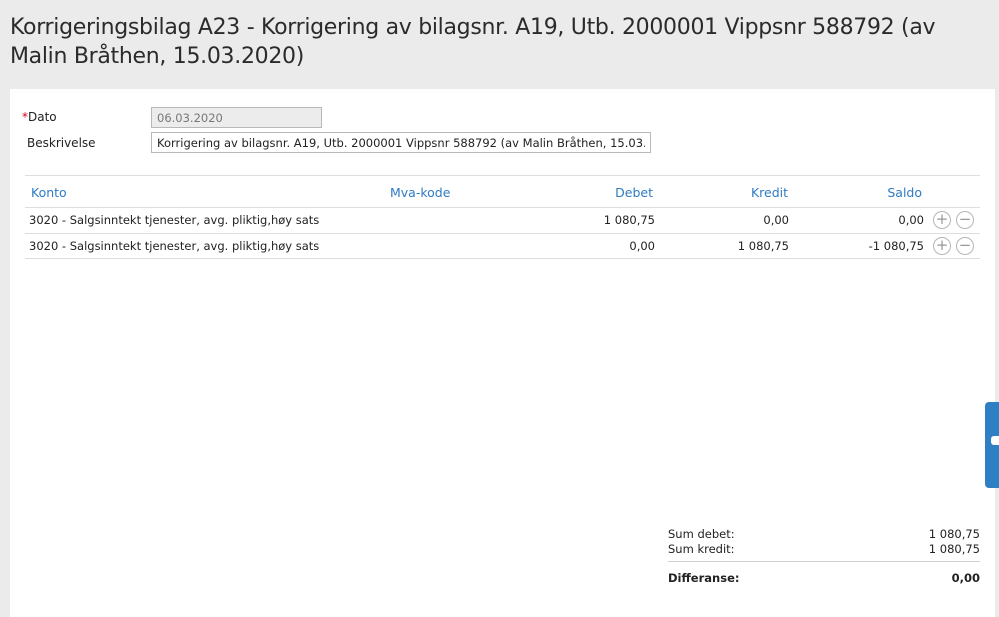 The width and height of the screenshot is (999, 617). Describe the element at coordinates (502, 175) in the screenshot. I see `divider` at that location.